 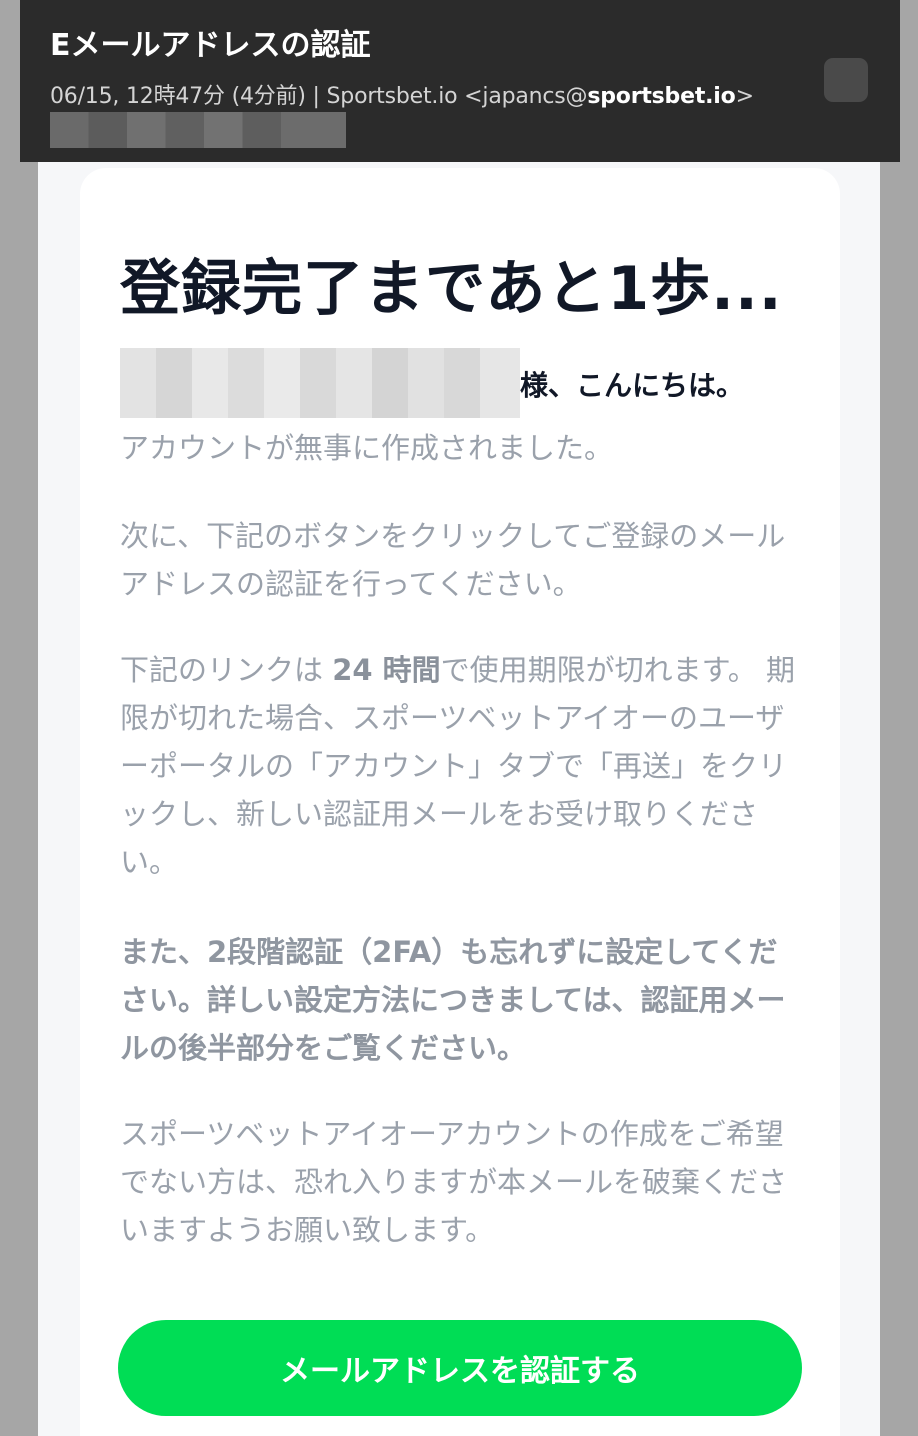 What do you see at coordinates (226, 670) in the screenshot?
I see `expiry-text-before: 下記のリンクは` at bounding box center [226, 670].